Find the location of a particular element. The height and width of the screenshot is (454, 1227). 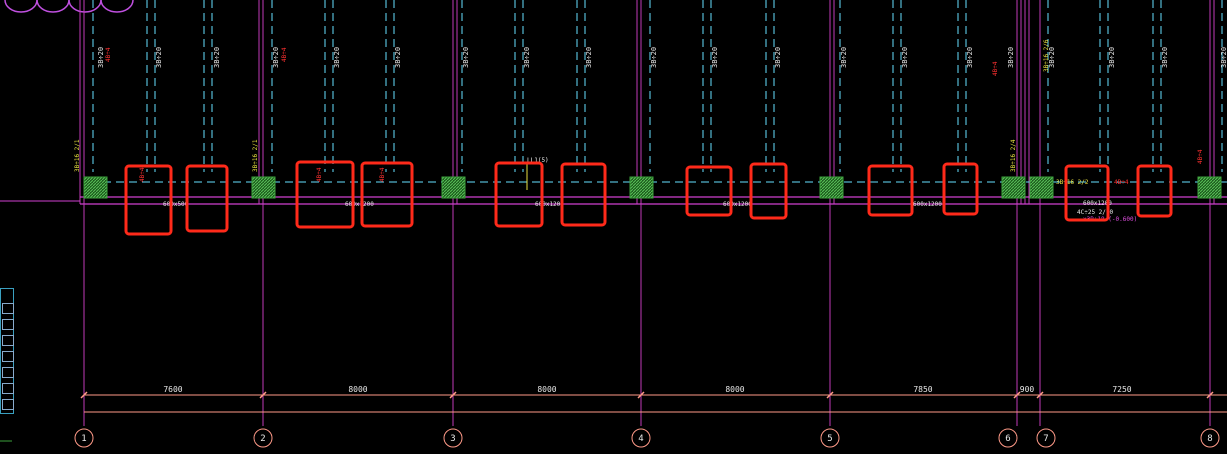

axis-bubble: 7 is located at coordinates (1046, 438).